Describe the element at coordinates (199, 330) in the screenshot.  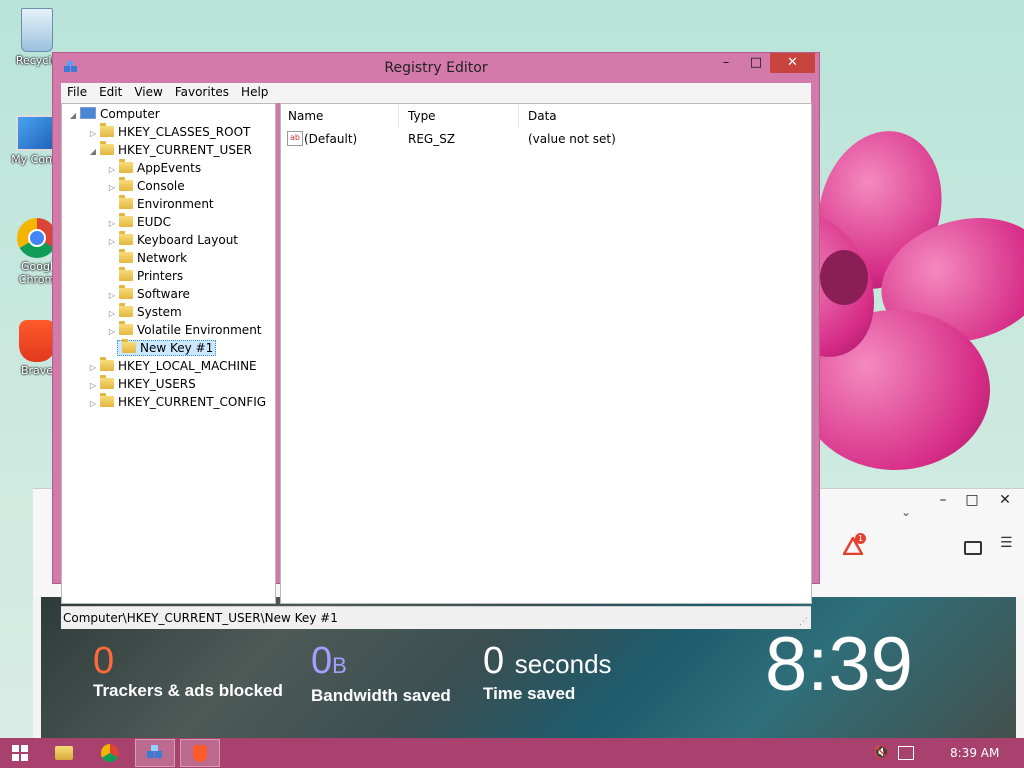
I see `tree-node-label: Volatile Environment` at that location.